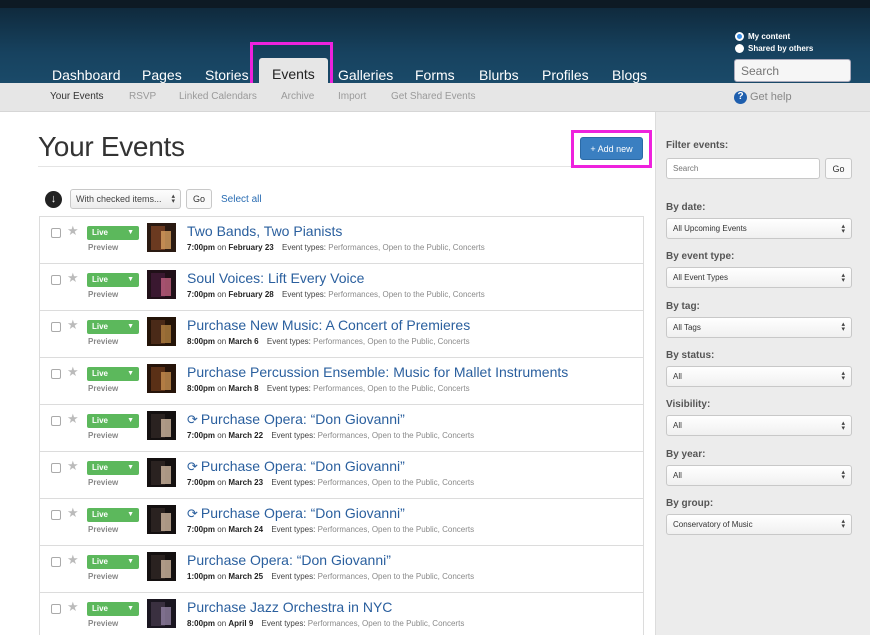  I want to click on radio-shared: Shared by others, so click(774, 48).